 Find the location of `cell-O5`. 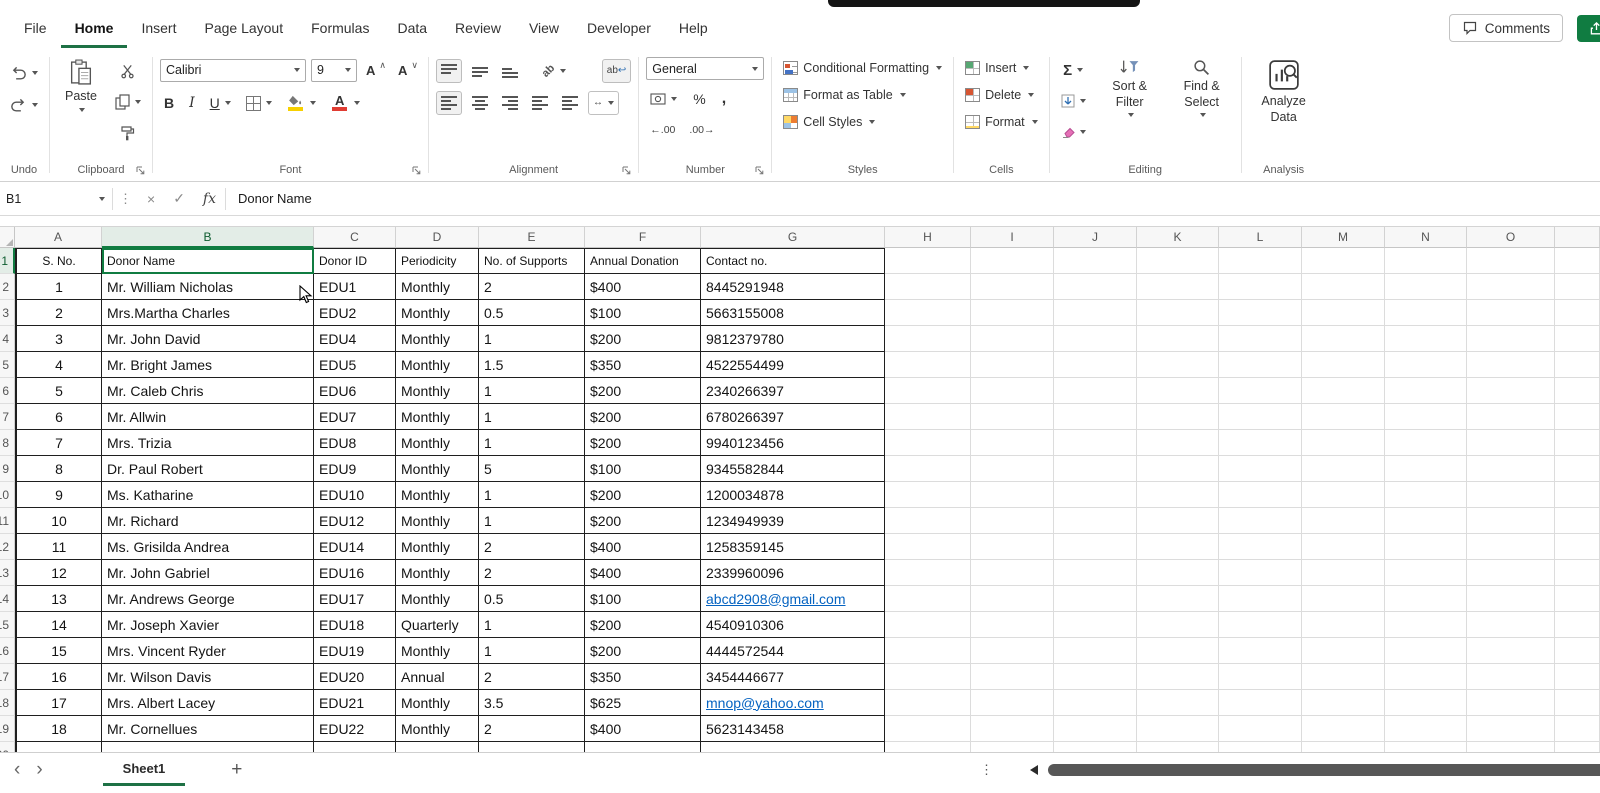

cell-O5 is located at coordinates (1511, 365).